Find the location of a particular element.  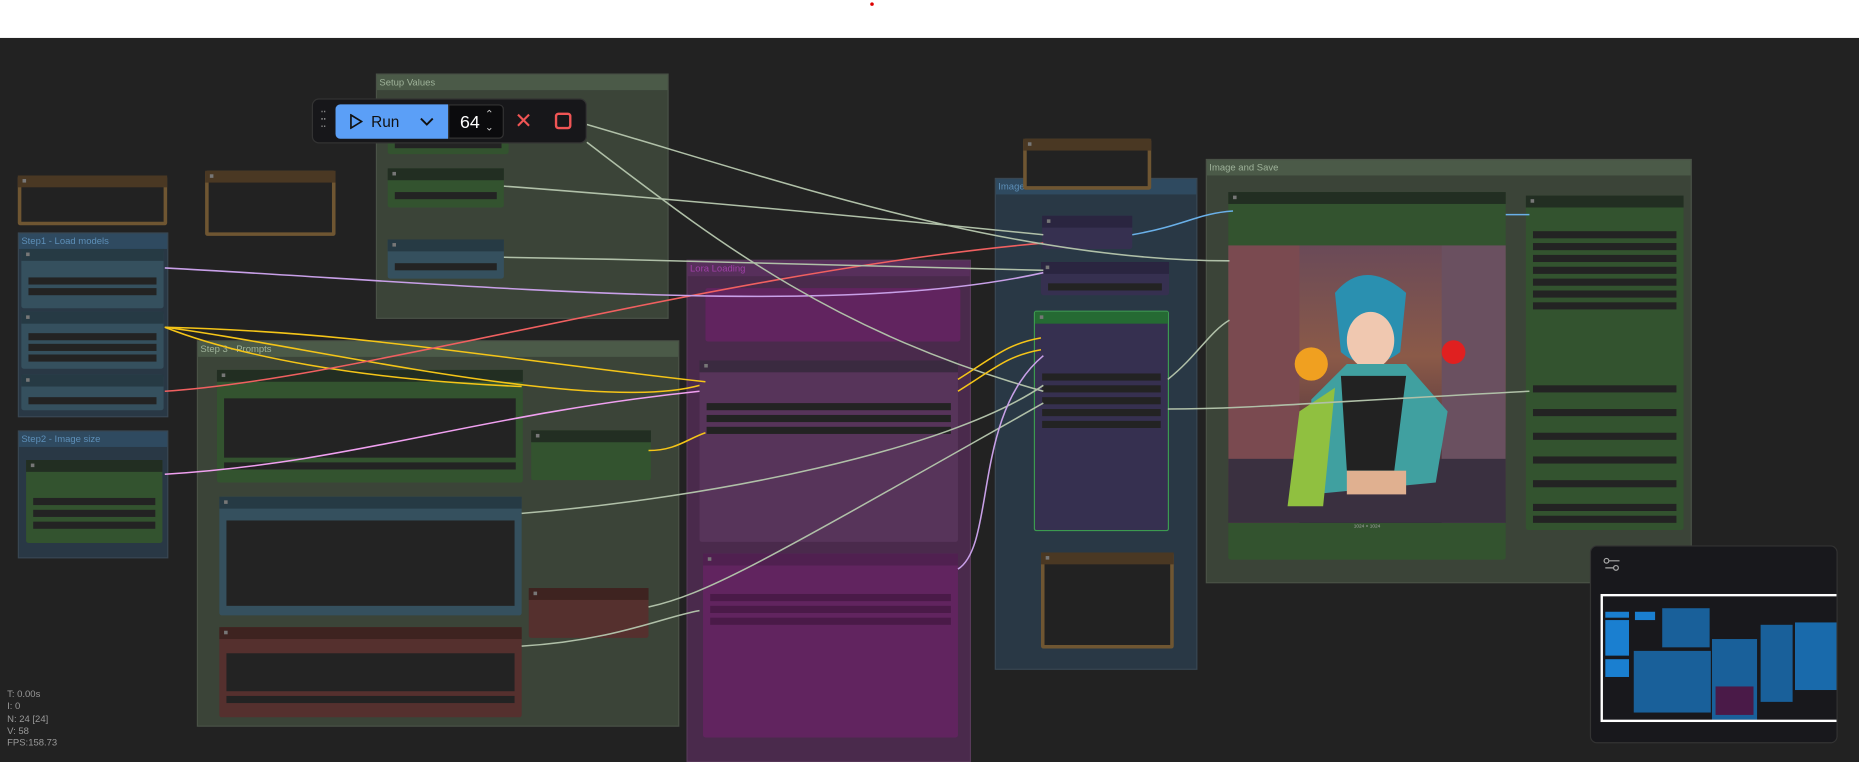

stat-vertices: V: 58 is located at coordinates (18, 731).